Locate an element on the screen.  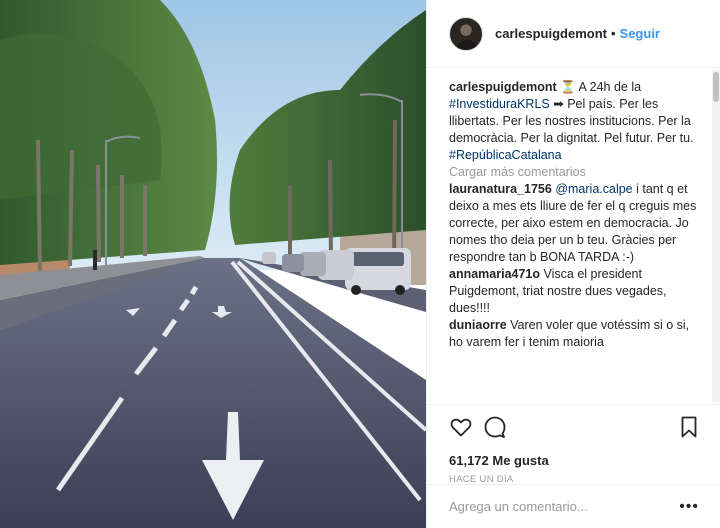
load-more-comments-link: Cargar más comentarios is located at coordinates (573, 172).